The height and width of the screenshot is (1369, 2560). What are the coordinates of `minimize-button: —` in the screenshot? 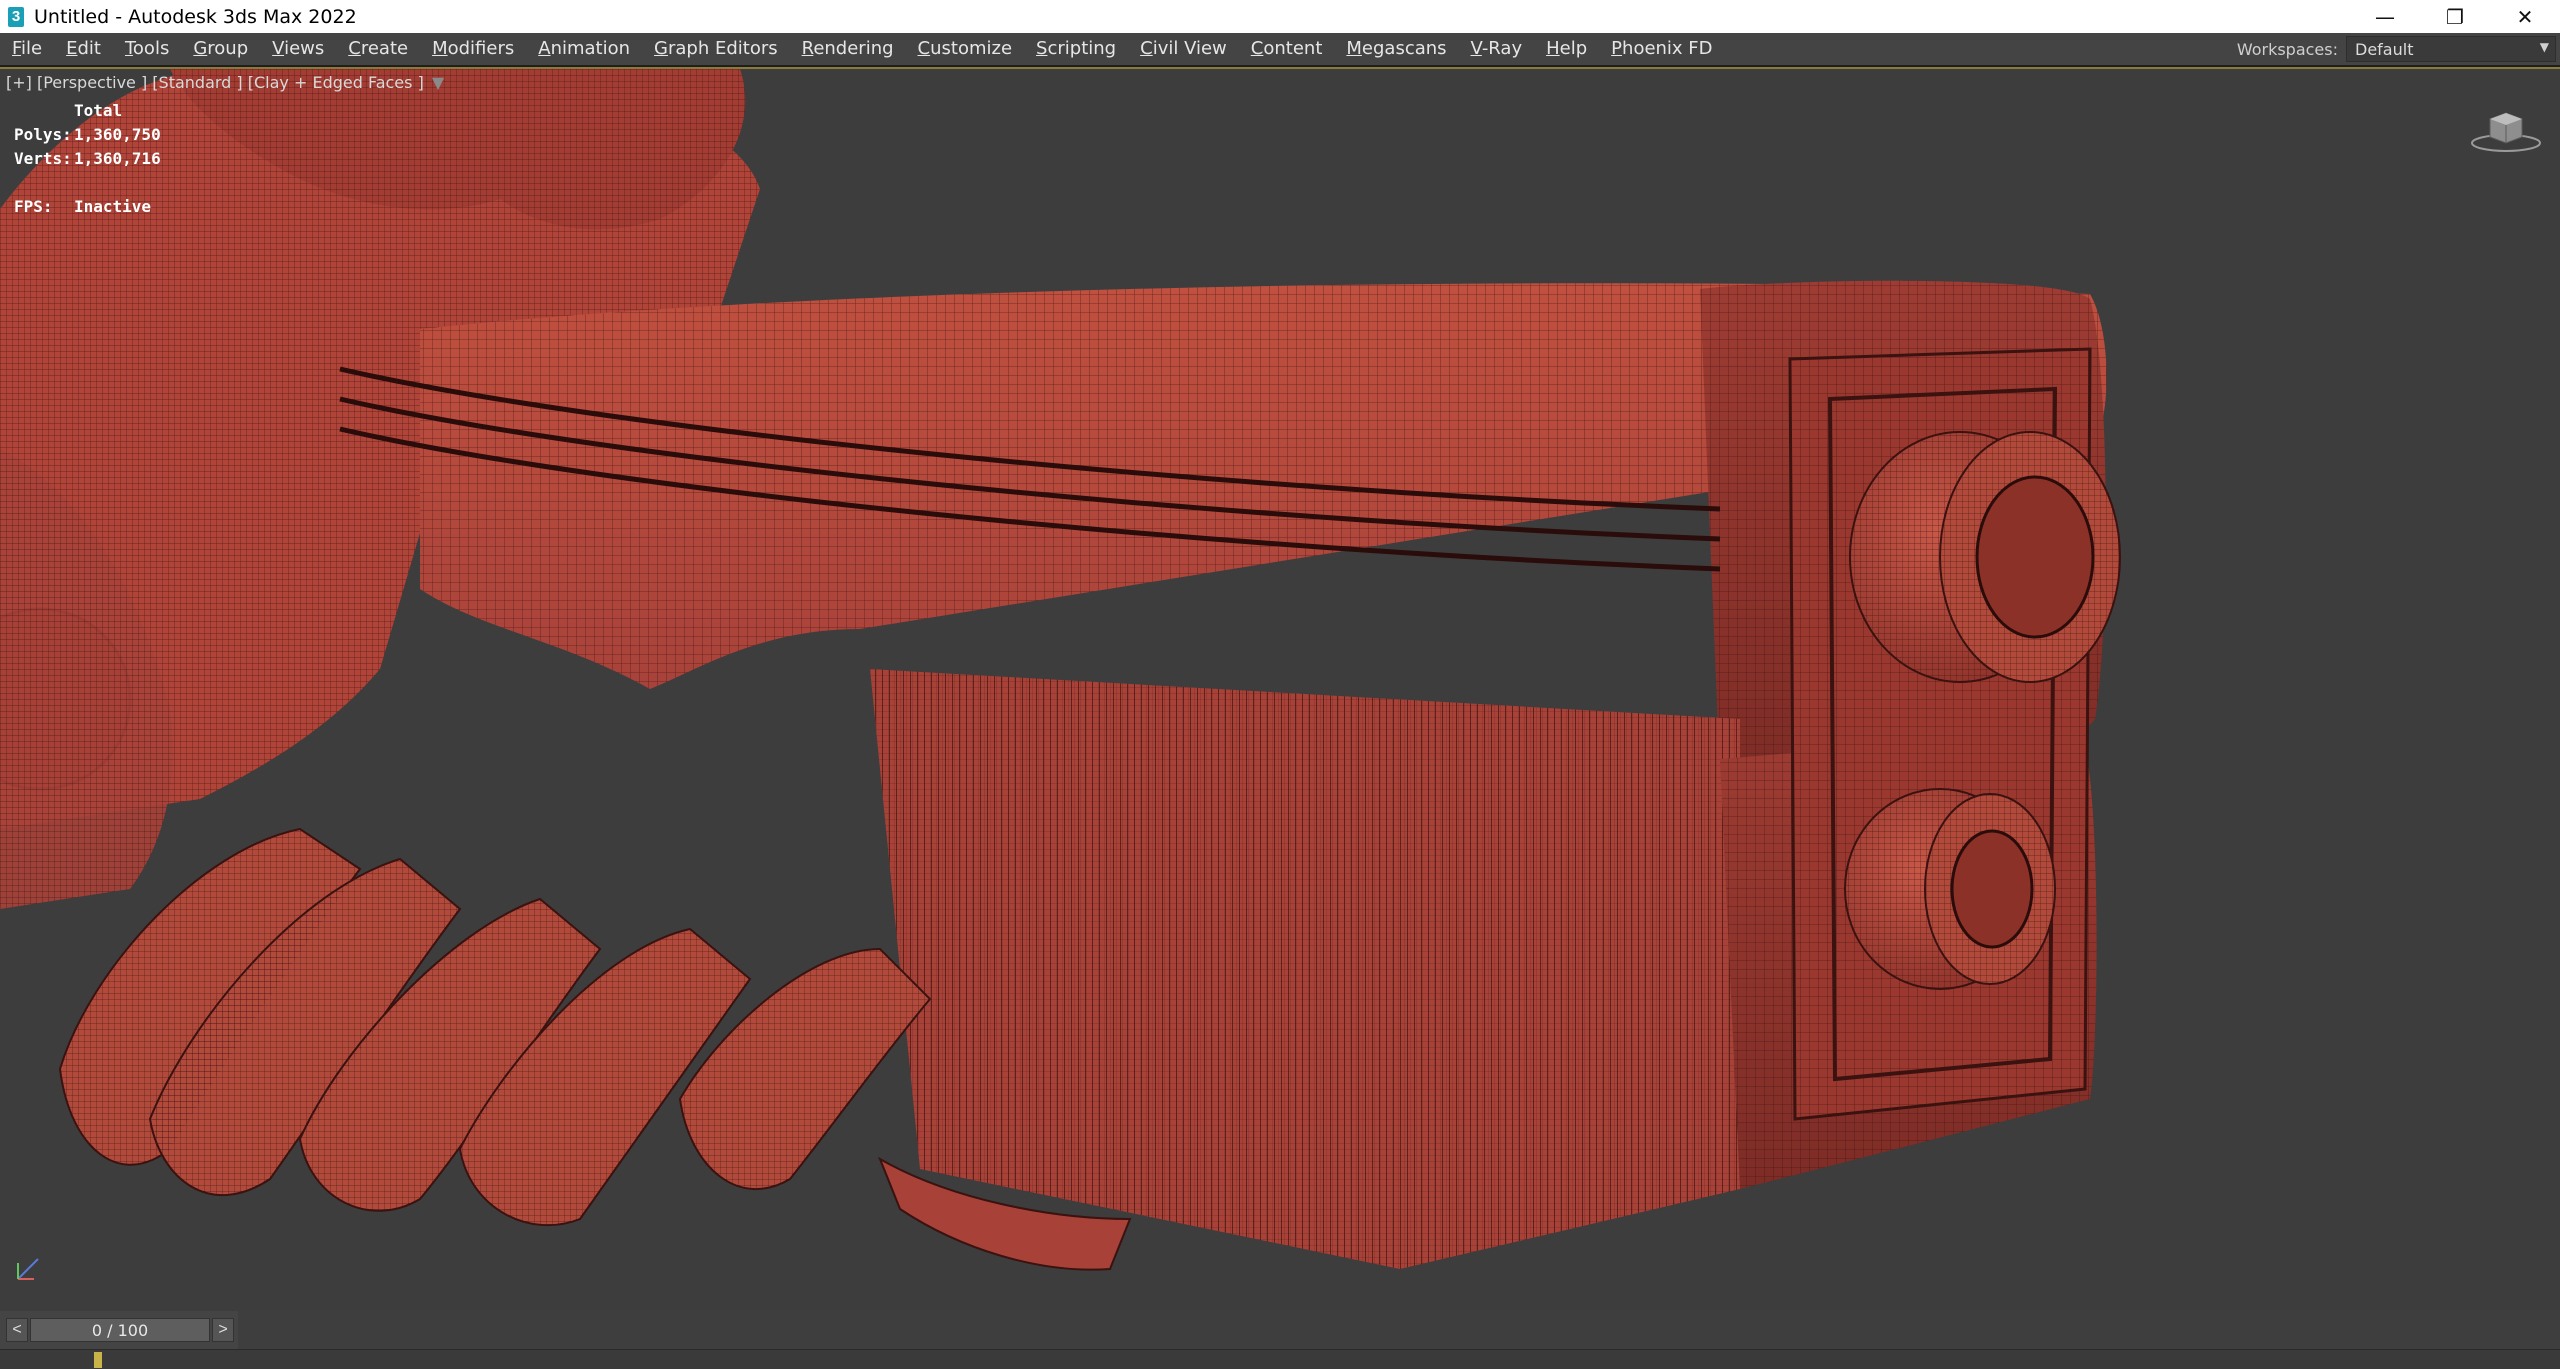 It's located at (2385, 16).